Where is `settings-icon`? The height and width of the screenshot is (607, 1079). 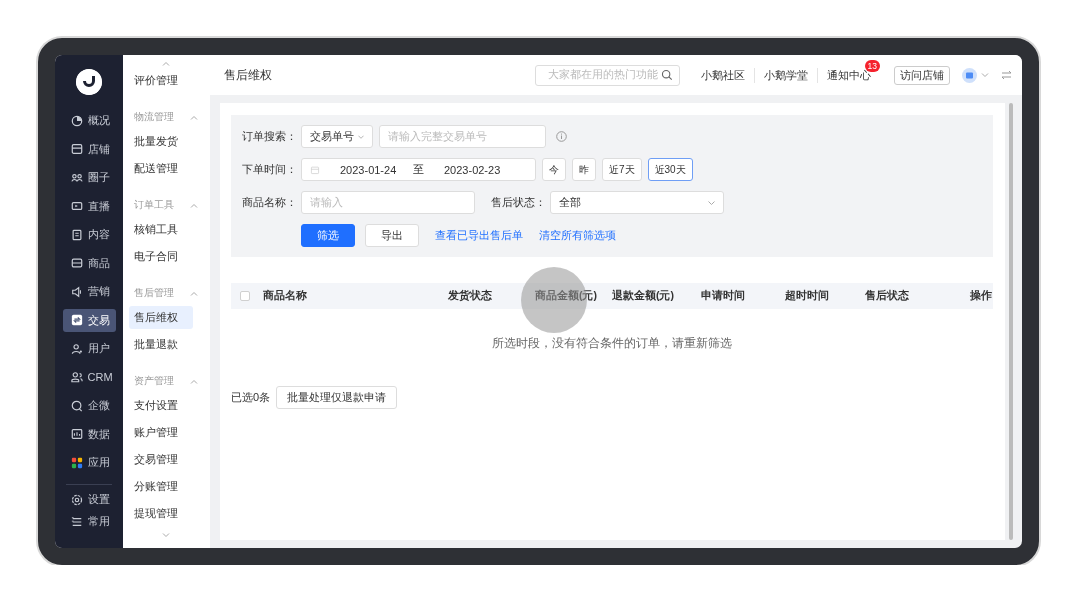
settings-icon is located at coordinates (76, 499).